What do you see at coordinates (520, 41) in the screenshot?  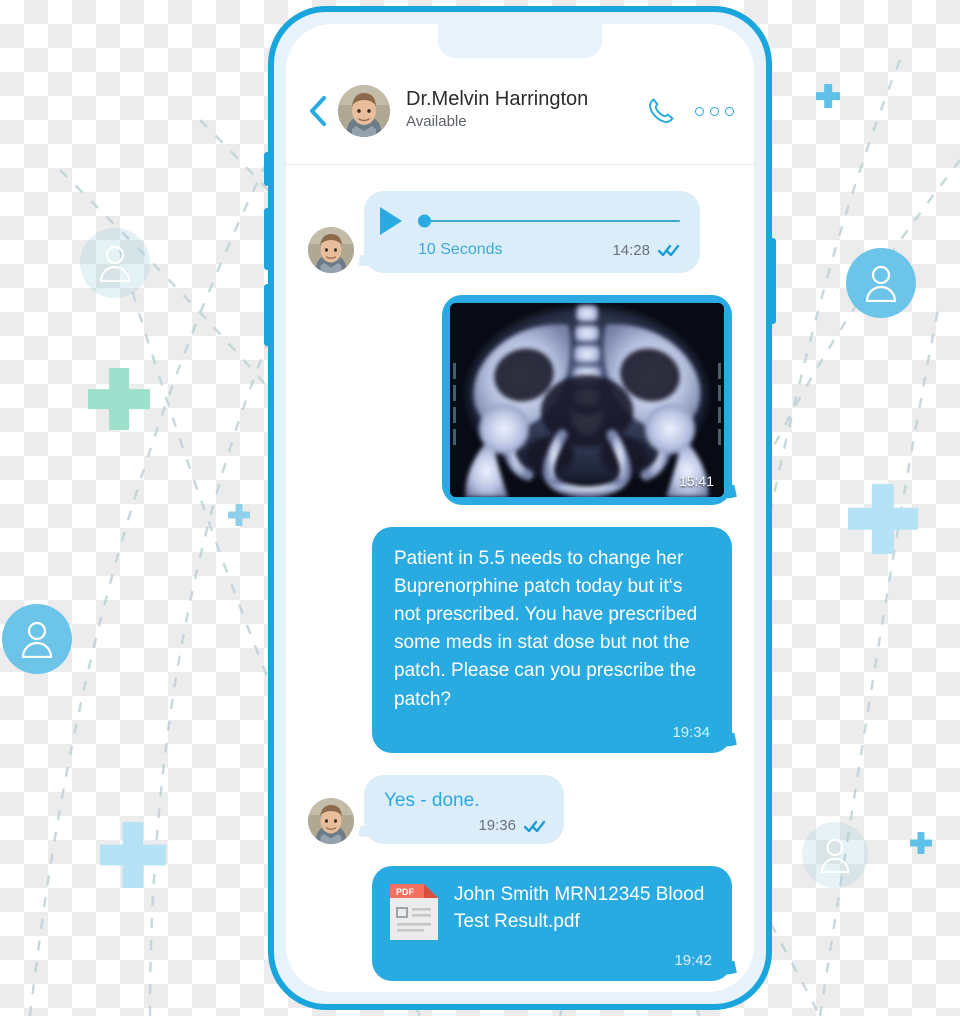 I see `phone-notch` at bounding box center [520, 41].